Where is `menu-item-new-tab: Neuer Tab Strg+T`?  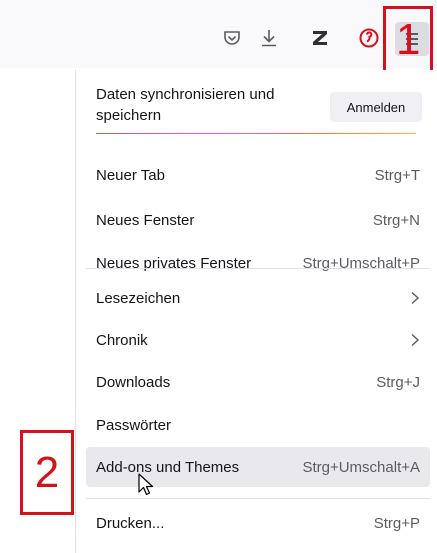
menu-item-new-tab: Neuer Tab Strg+T is located at coordinates (258, 175).